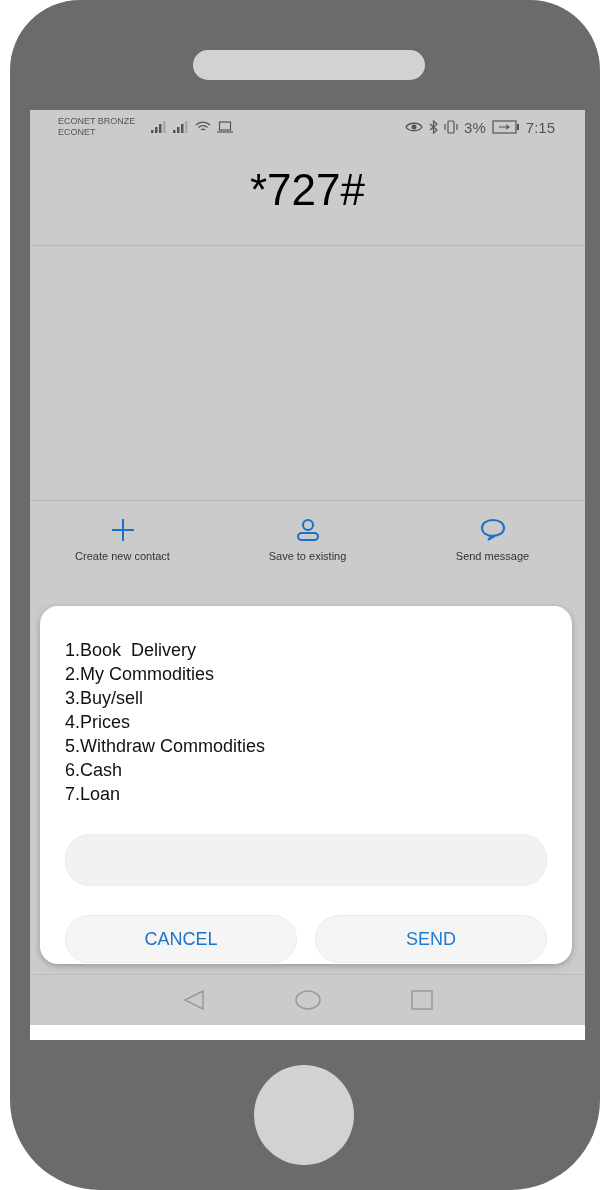 Image resolution: width=601 pixels, height=1190 pixels. What do you see at coordinates (307, 189) in the screenshot?
I see `dialed-number: *727#` at bounding box center [307, 189].